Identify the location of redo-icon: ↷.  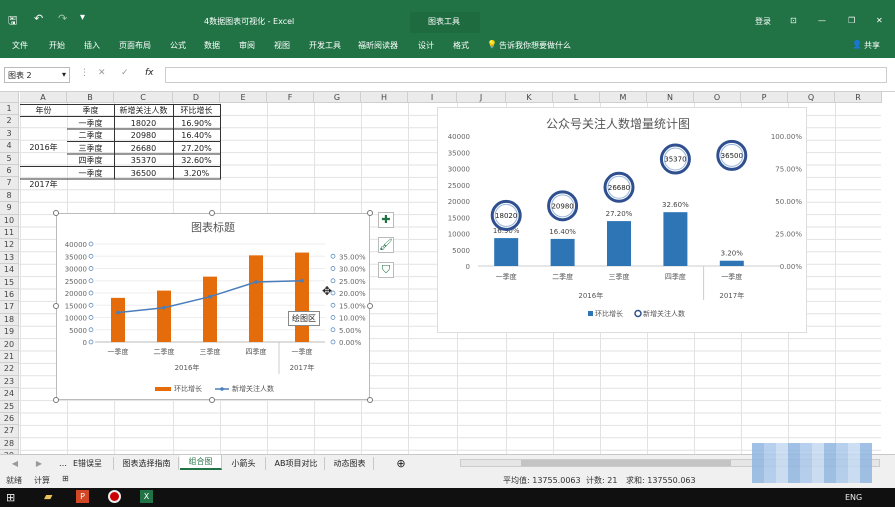
(62, 18).